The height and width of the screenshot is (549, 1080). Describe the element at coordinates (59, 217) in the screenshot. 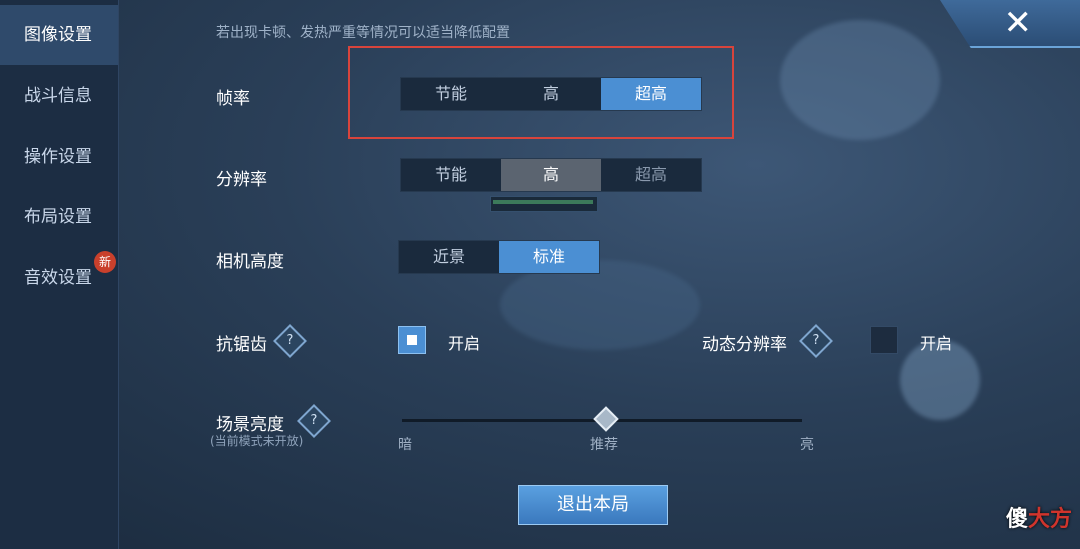

I see `sidebar-item-layout: 布局设置` at that location.